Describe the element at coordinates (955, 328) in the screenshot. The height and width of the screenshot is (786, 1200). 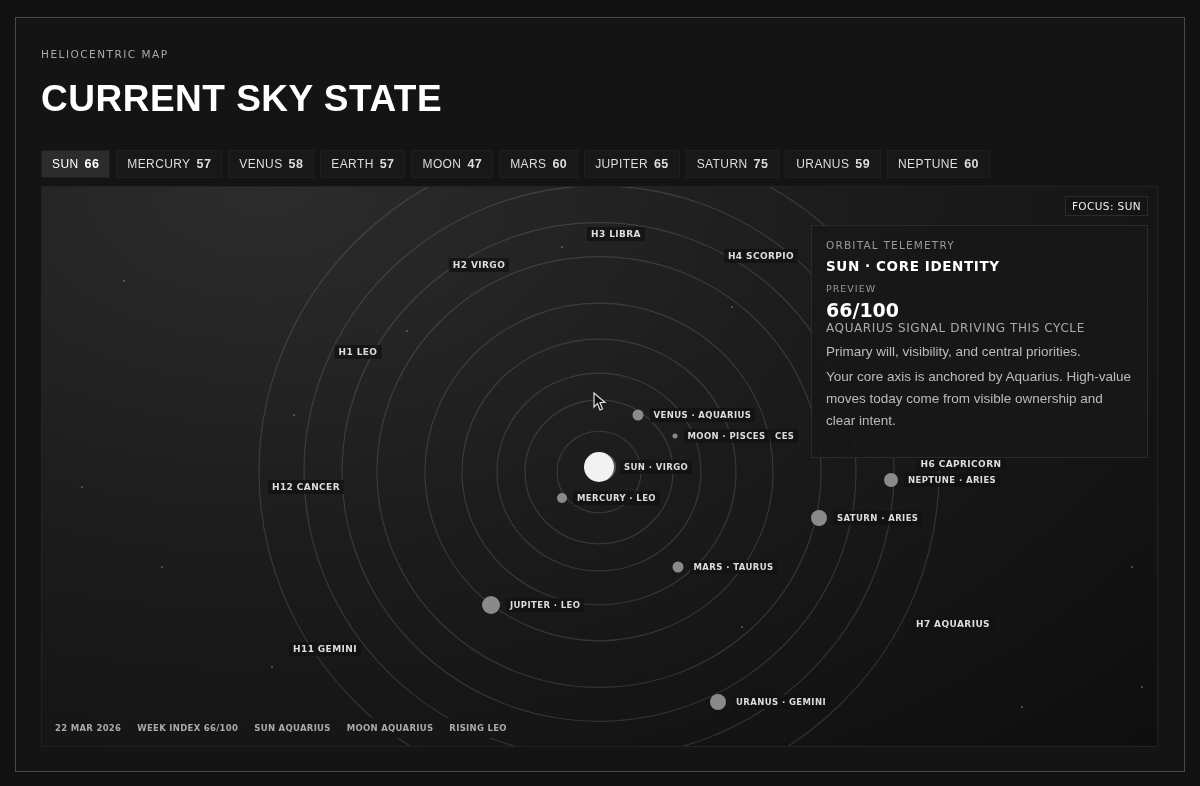
I see `signal-caption: AQUARIUS SIGNAL DRIVING THIS CYCLE` at that location.